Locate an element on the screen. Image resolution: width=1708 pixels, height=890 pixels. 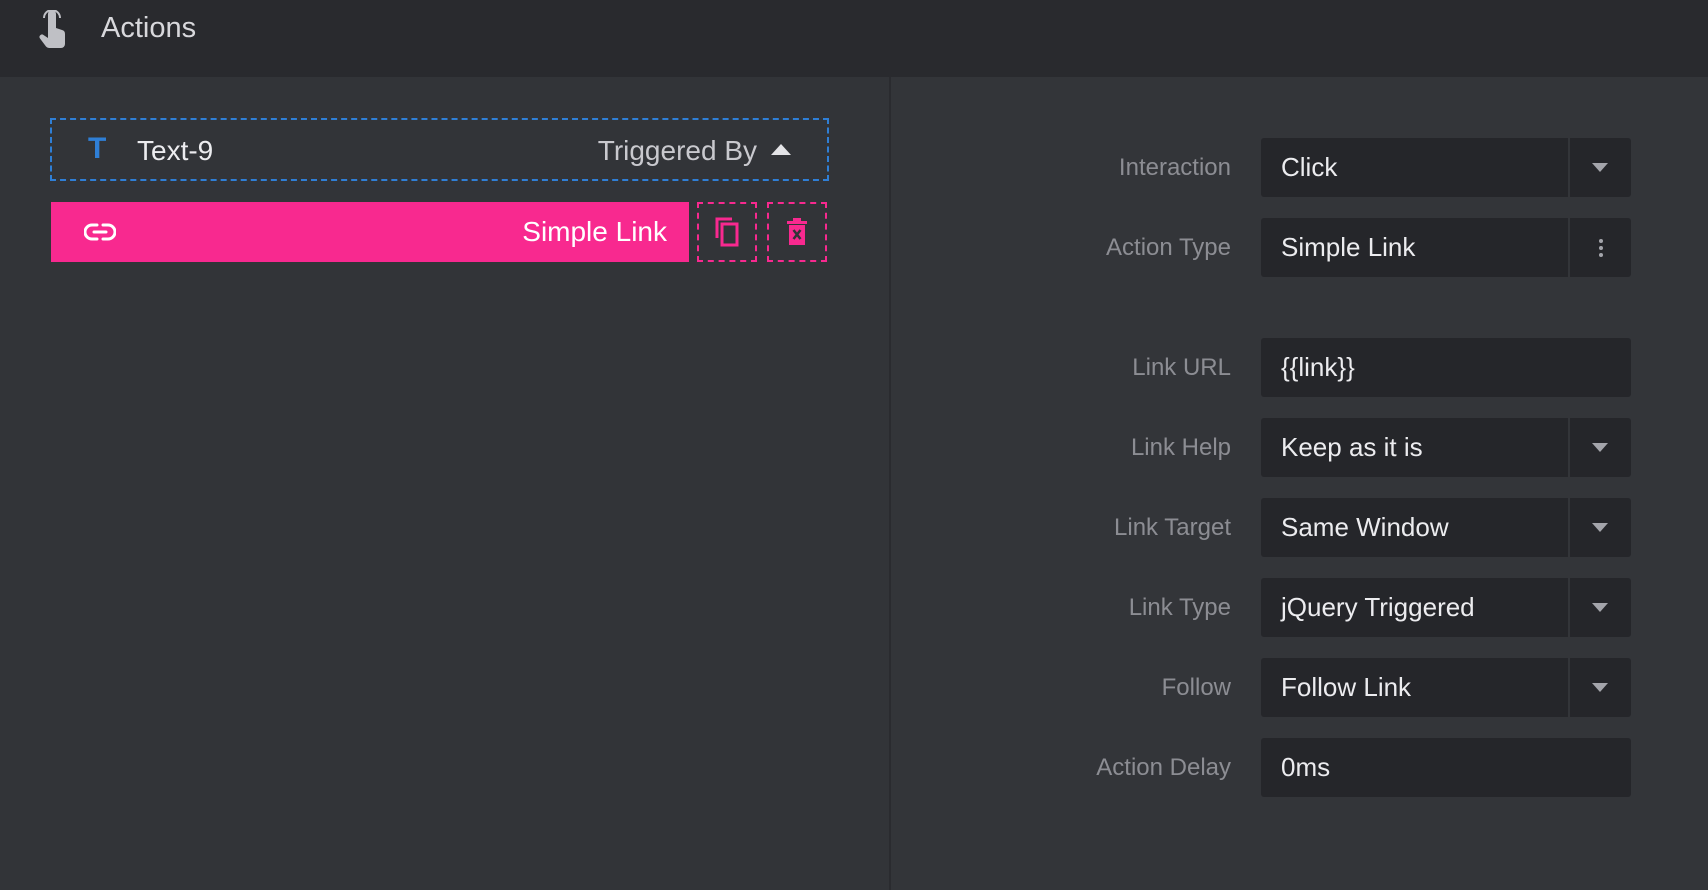
page-title: Actions is located at coordinates (149, 28).